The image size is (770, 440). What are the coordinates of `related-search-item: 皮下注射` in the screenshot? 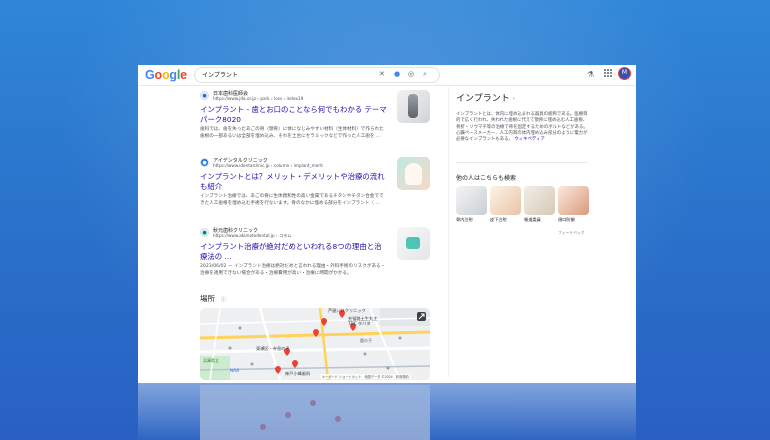 It's located at (505, 204).